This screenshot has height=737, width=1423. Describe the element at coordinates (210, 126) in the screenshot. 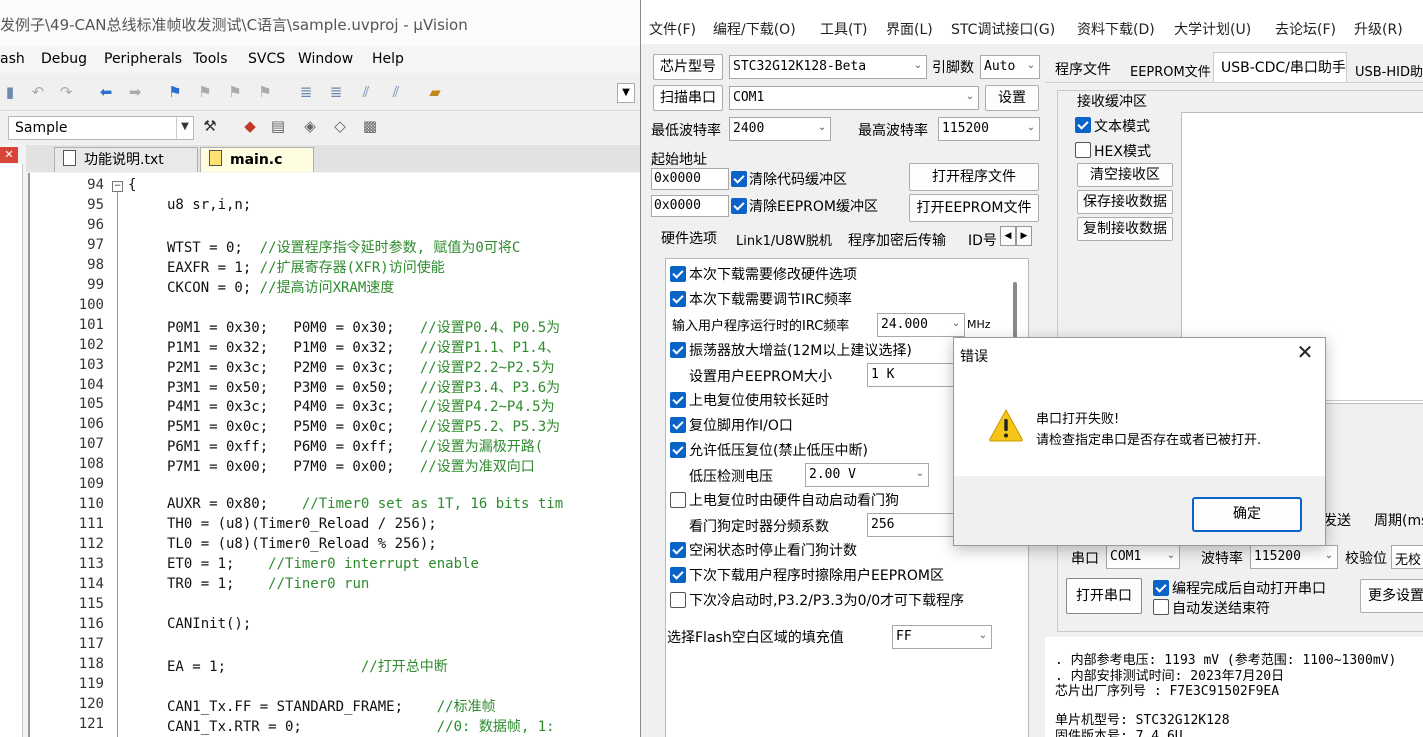

I see `target-options-icon: ⚒` at that location.